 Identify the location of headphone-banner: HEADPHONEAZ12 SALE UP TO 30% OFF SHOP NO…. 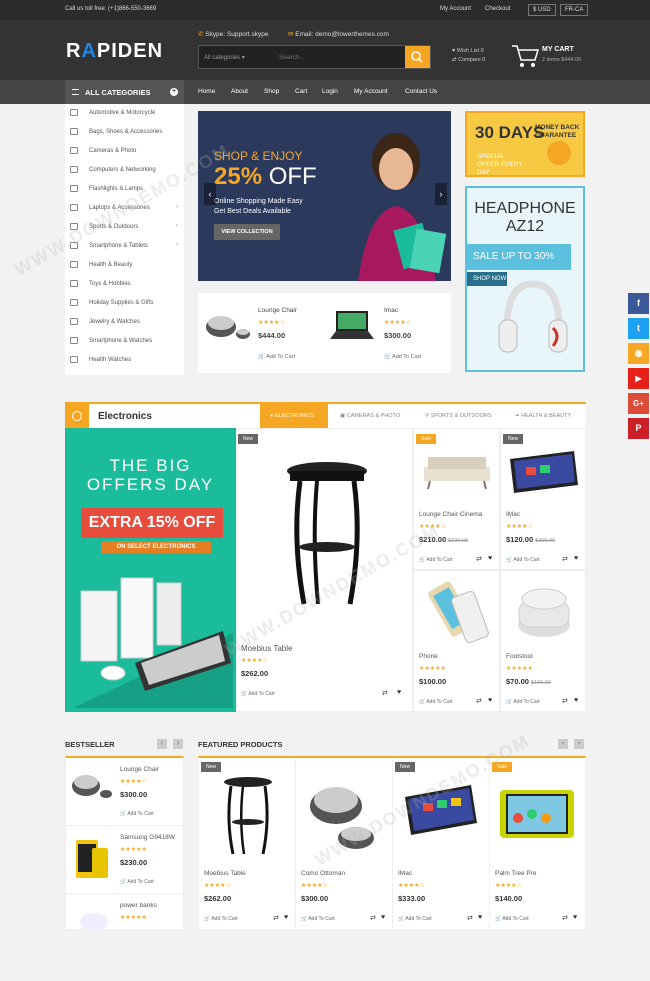
(525, 279).